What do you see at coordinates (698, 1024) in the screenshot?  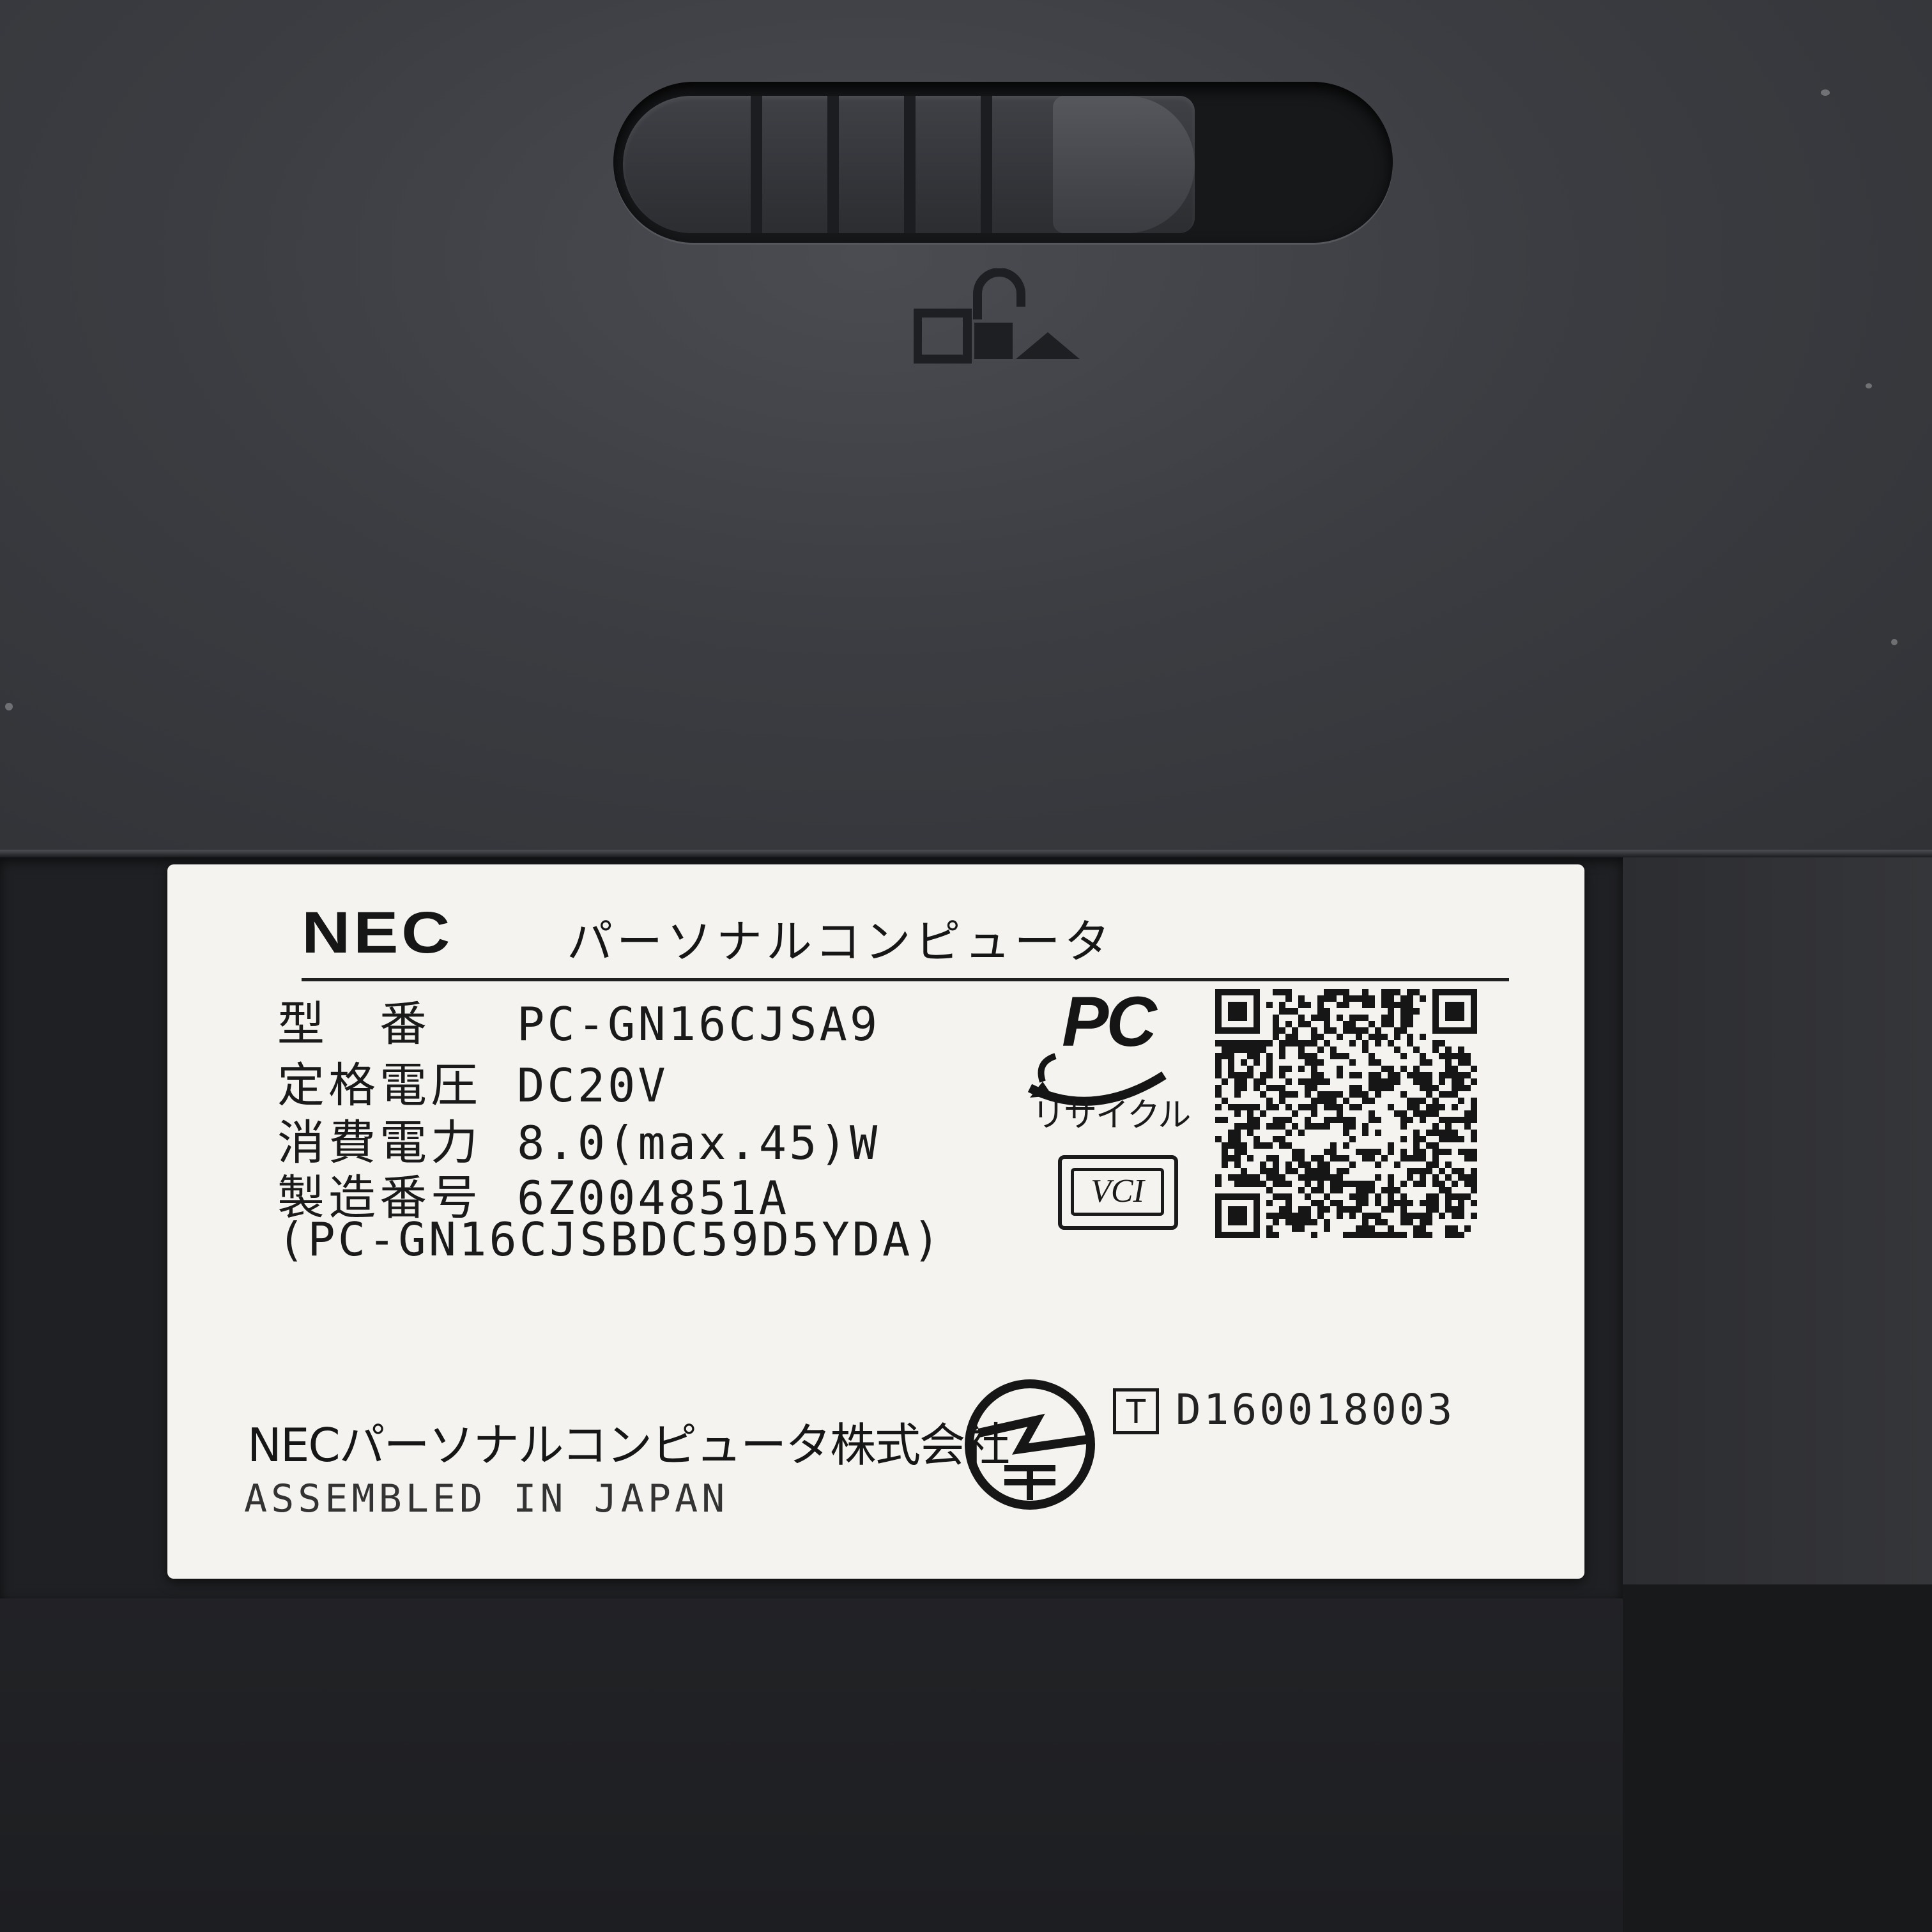 I see `spec-value: PC-GN16CJSA9` at bounding box center [698, 1024].